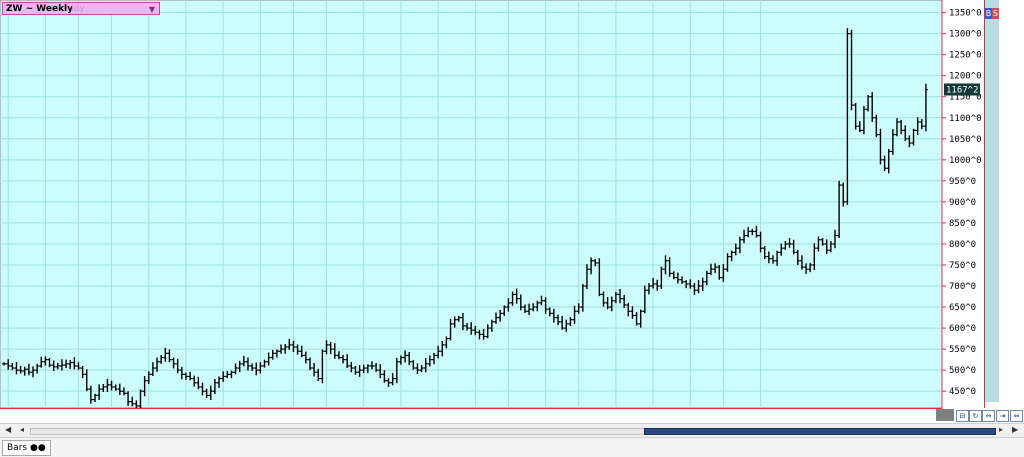 The width and height of the screenshot is (1024, 457). Describe the element at coordinates (995, 13) in the screenshot. I see `sell-badge: S` at that location.